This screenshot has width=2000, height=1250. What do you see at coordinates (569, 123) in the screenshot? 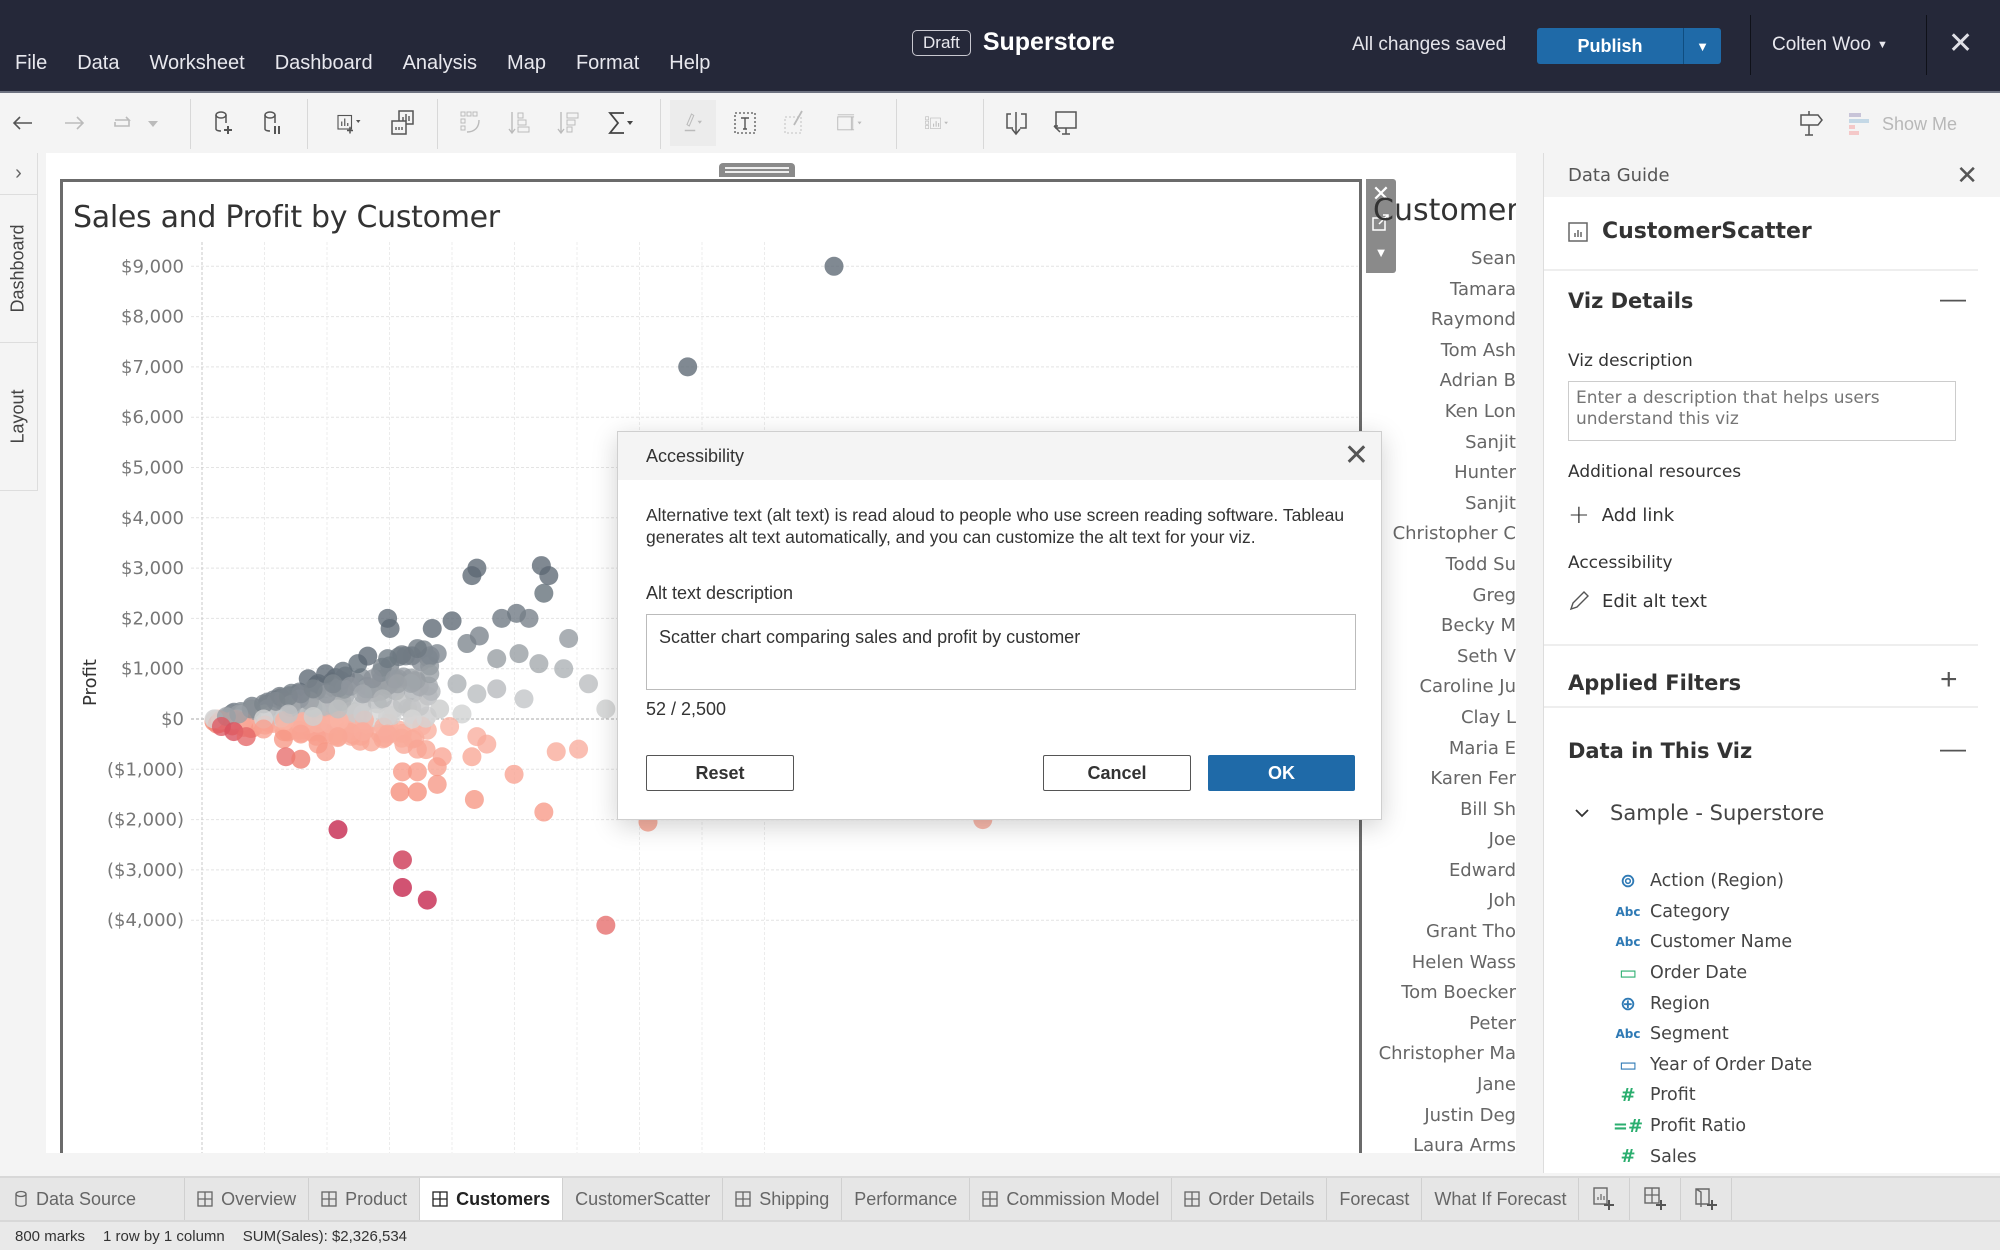
I see `sort-descending-icon` at bounding box center [569, 123].